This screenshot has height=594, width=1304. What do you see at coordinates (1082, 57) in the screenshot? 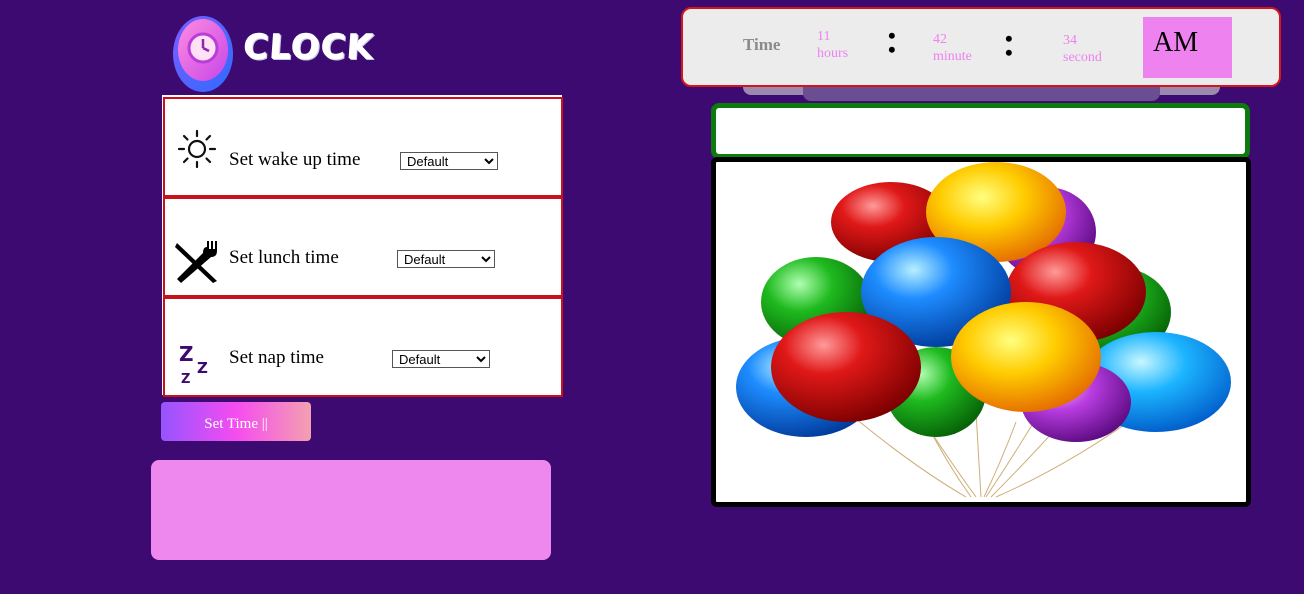
I see `seconds-unit: second` at bounding box center [1082, 57].